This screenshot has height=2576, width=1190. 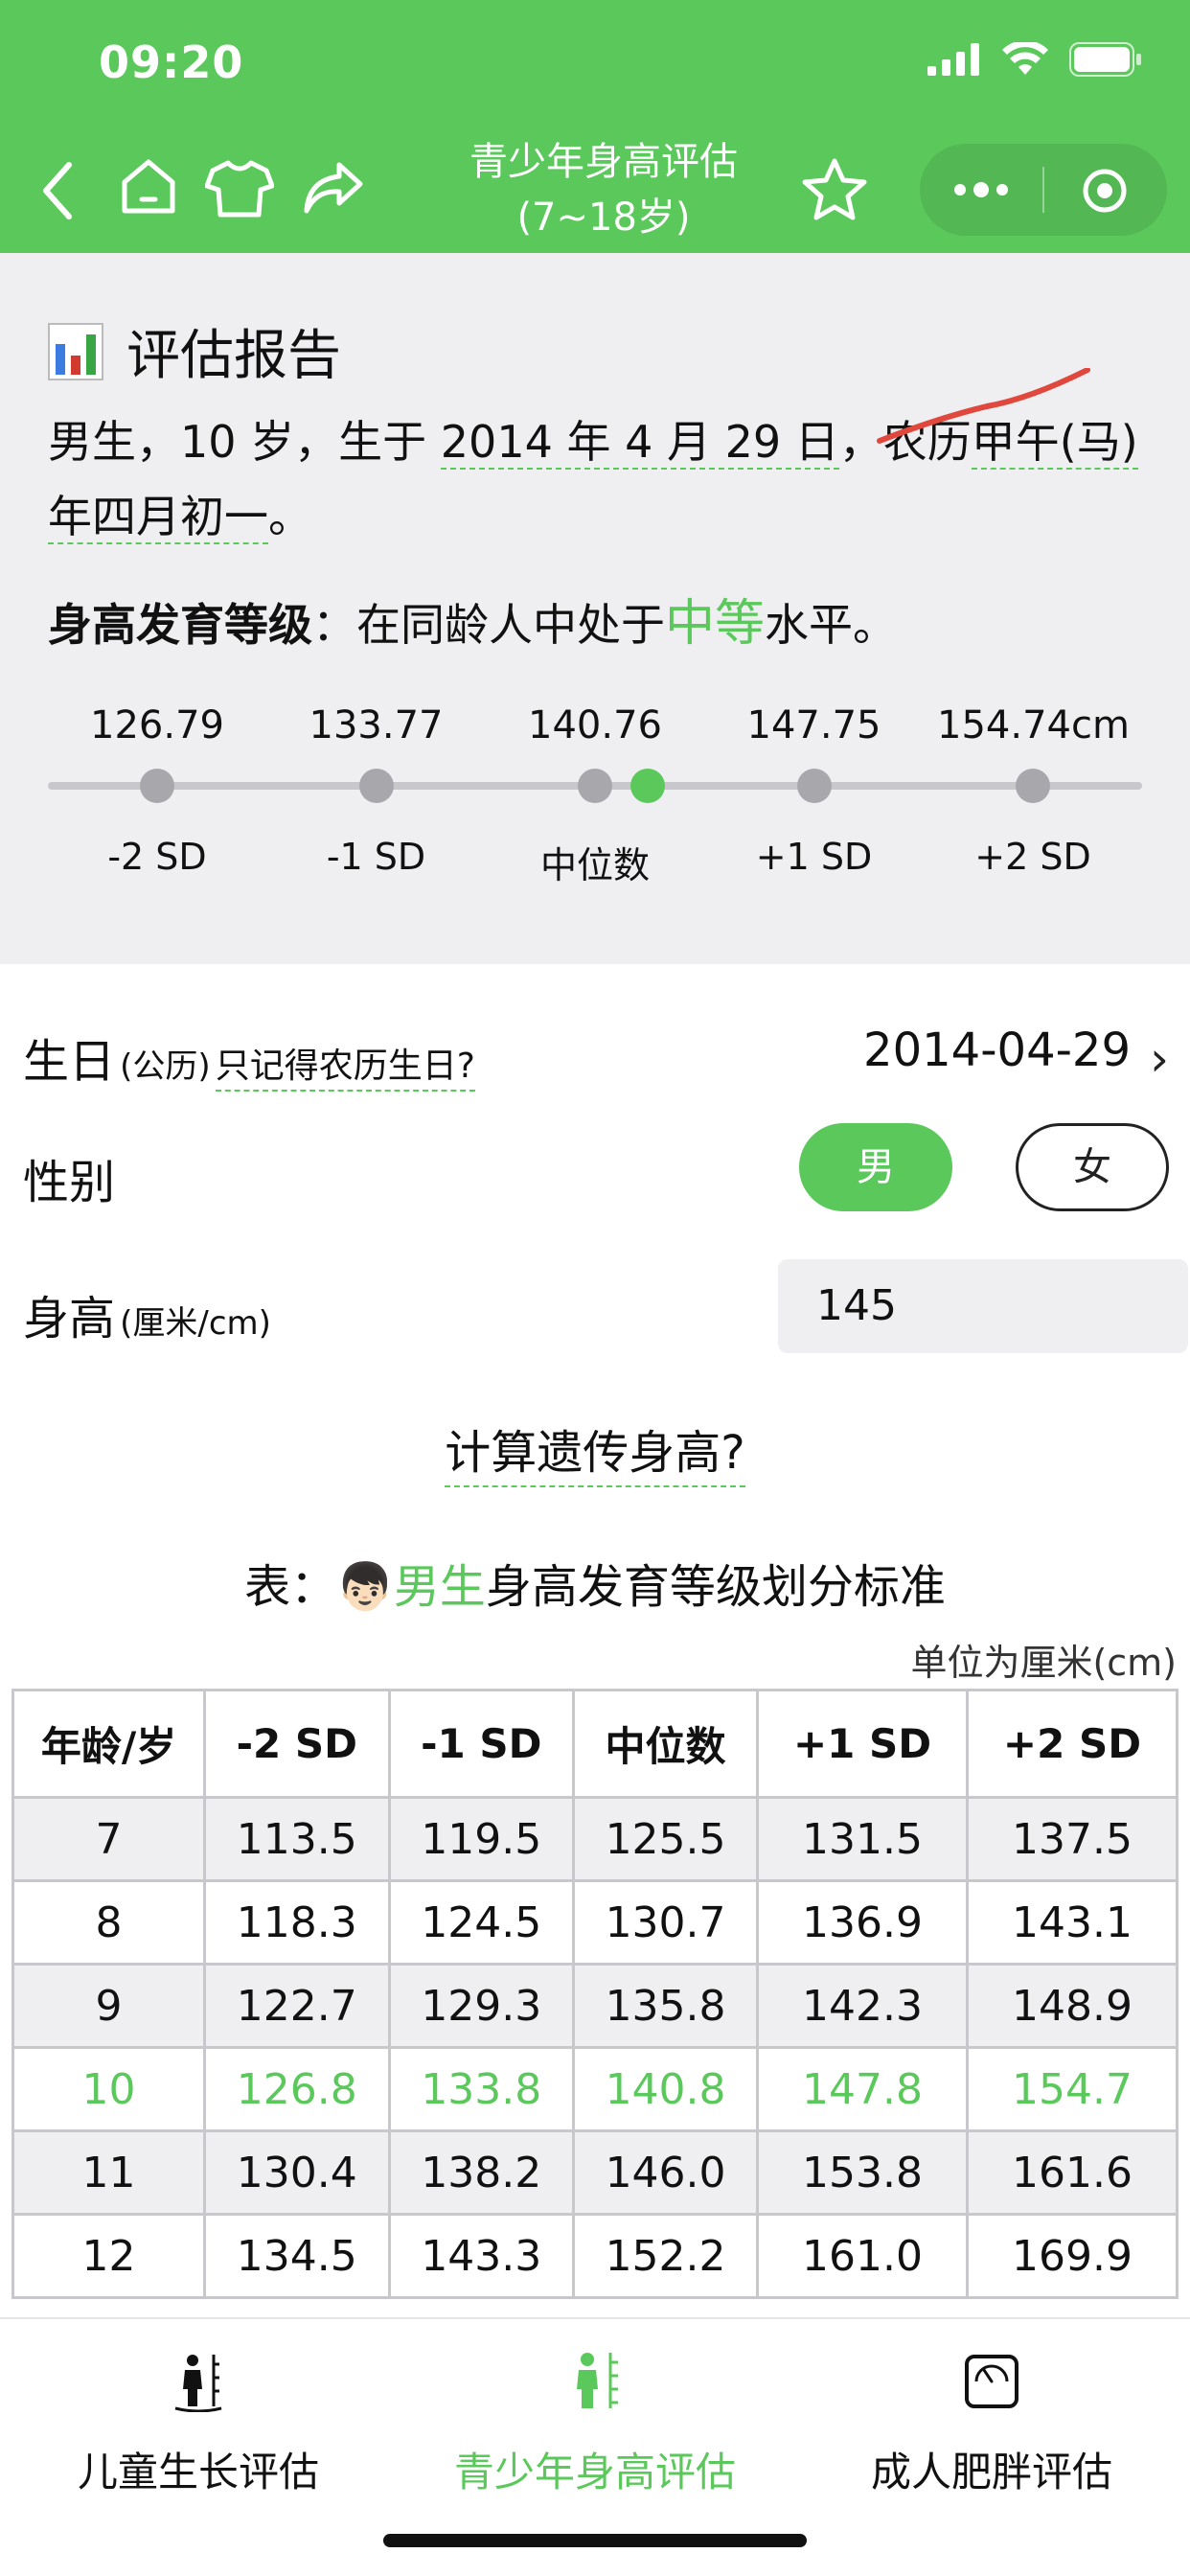 I want to click on genetic-height-link-row: 计算遗传身高?, so click(x=595, y=1450).